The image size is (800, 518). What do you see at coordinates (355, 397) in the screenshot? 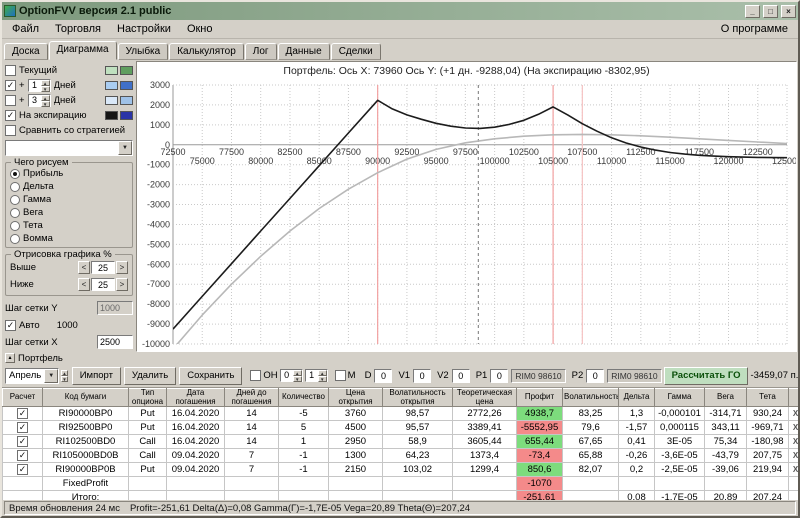
I see `column-header: Цена открытия` at bounding box center [355, 397].